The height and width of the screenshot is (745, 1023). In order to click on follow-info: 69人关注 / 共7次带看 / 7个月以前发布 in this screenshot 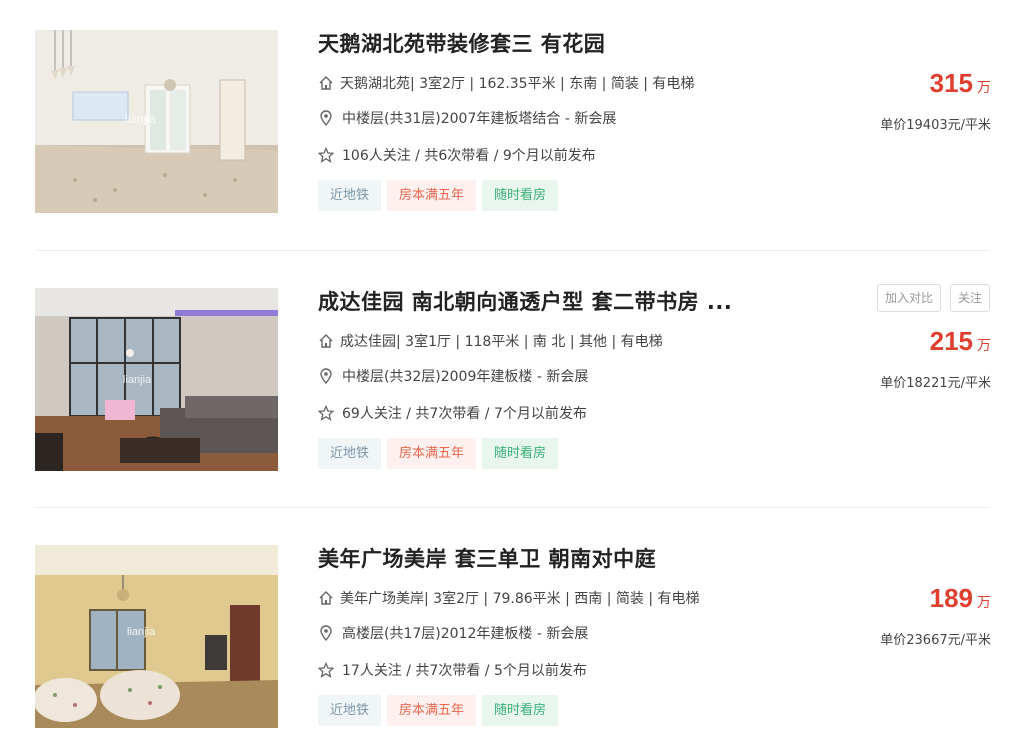, I will do `click(452, 413)`.